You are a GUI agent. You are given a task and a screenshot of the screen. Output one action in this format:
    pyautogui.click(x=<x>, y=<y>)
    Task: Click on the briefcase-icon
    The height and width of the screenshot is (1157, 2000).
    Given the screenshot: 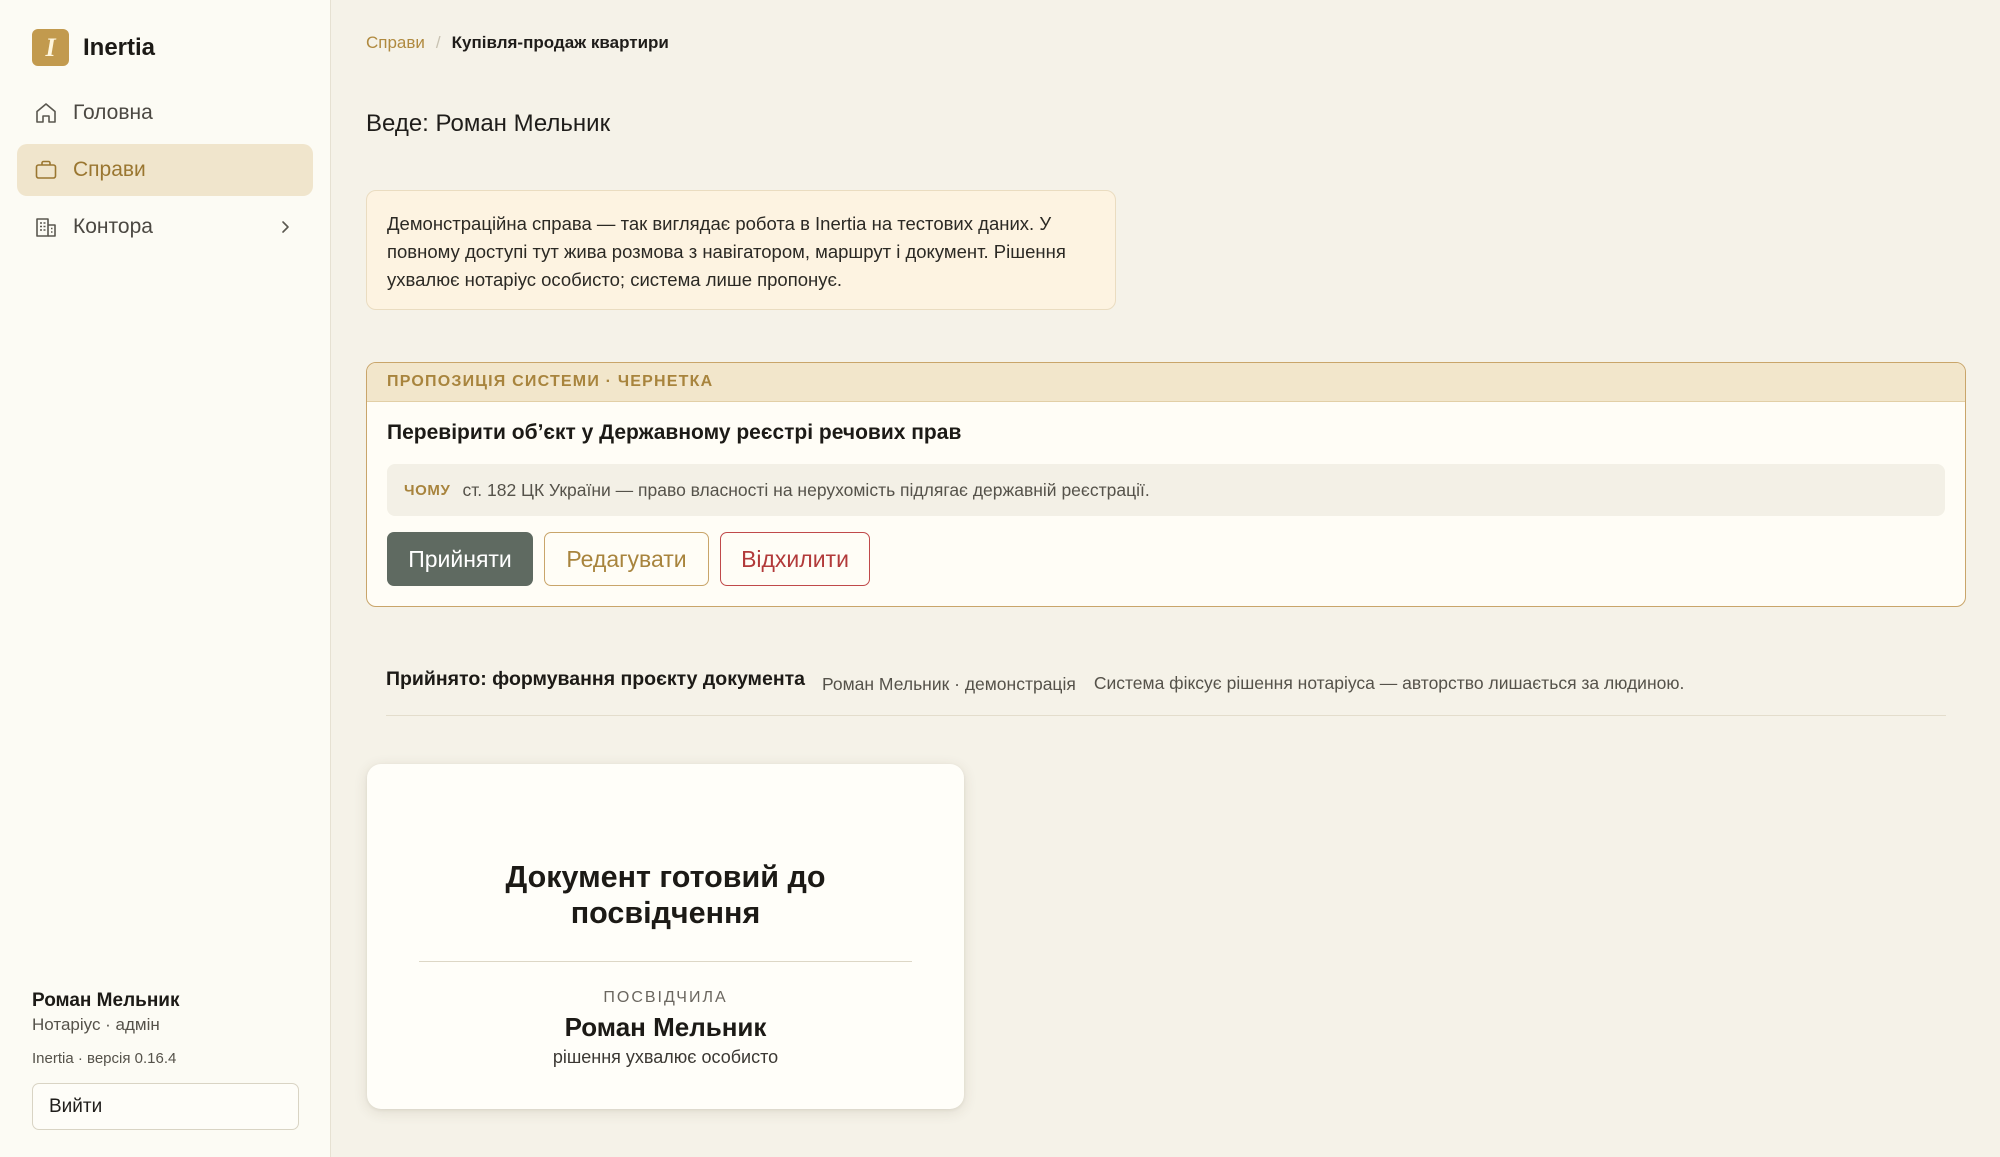 What is the action you would take?
    pyautogui.click(x=45, y=170)
    